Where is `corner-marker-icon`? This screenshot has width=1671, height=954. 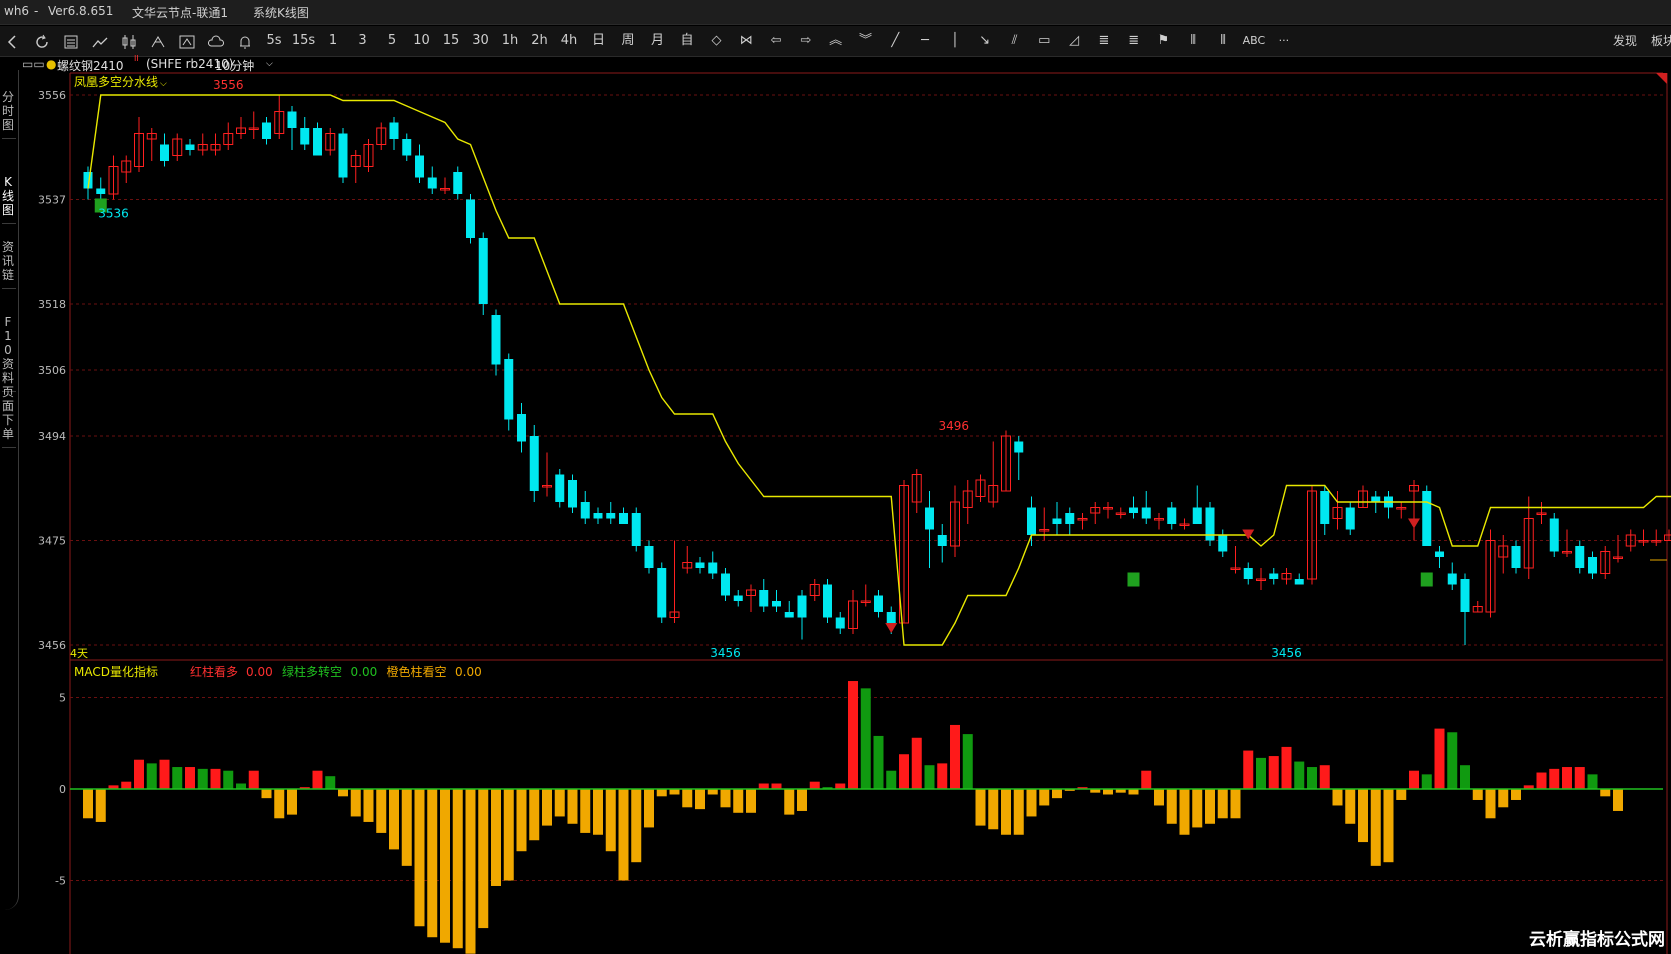 corner-marker-icon is located at coordinates (1661, 78).